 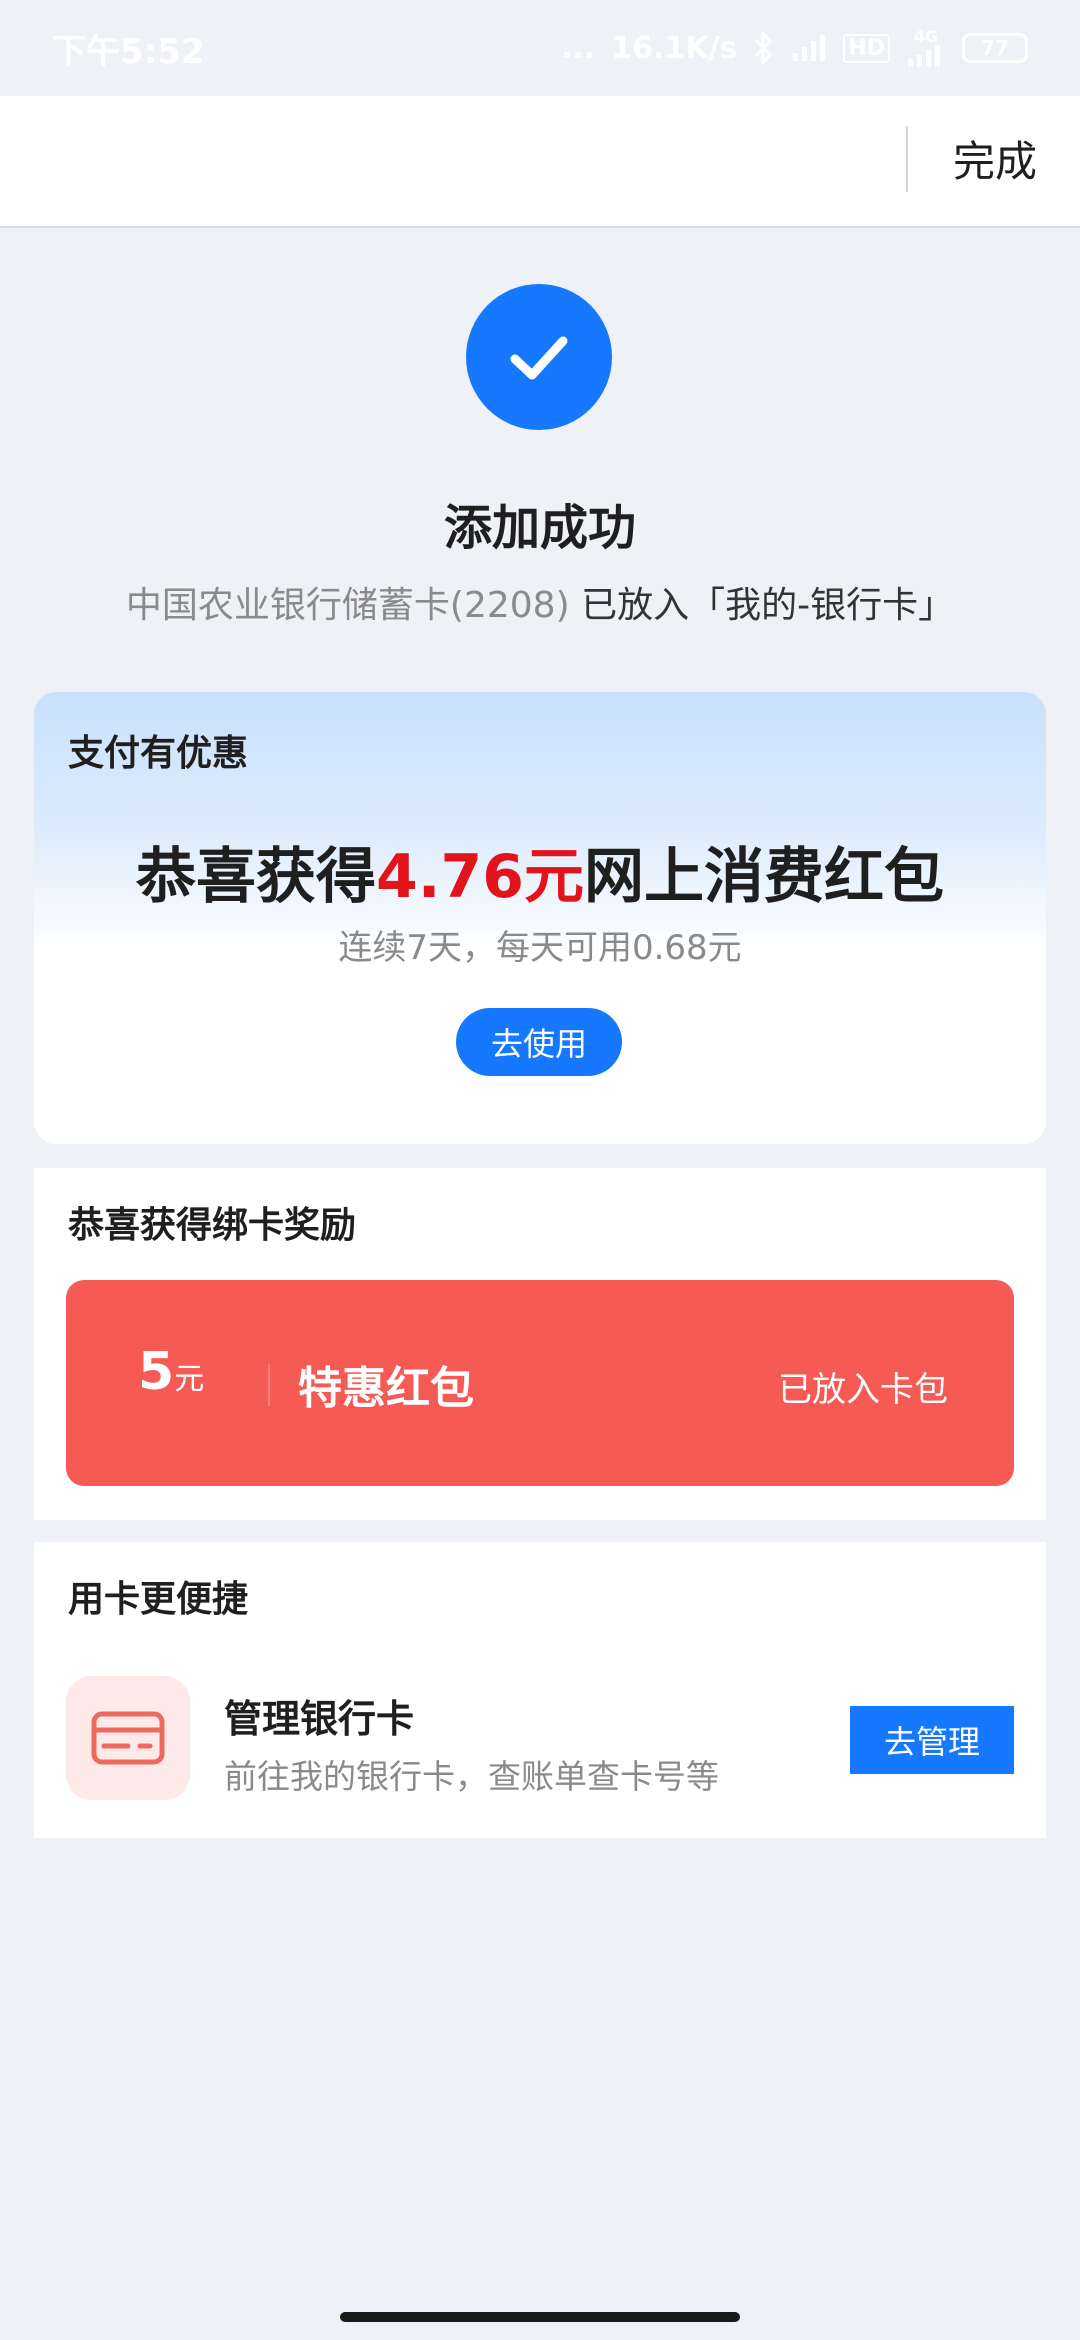 I want to click on reward-status: 已放入卡包, so click(x=863, y=1390).